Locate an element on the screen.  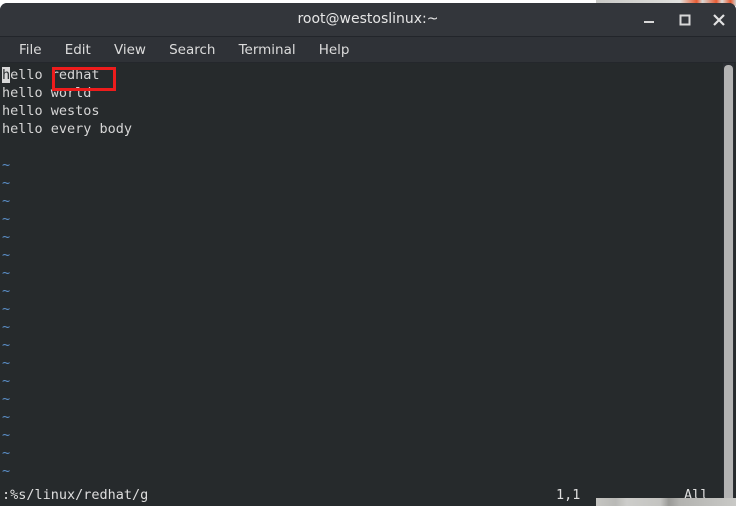
vim-text-line: hello world is located at coordinates (369, 93).